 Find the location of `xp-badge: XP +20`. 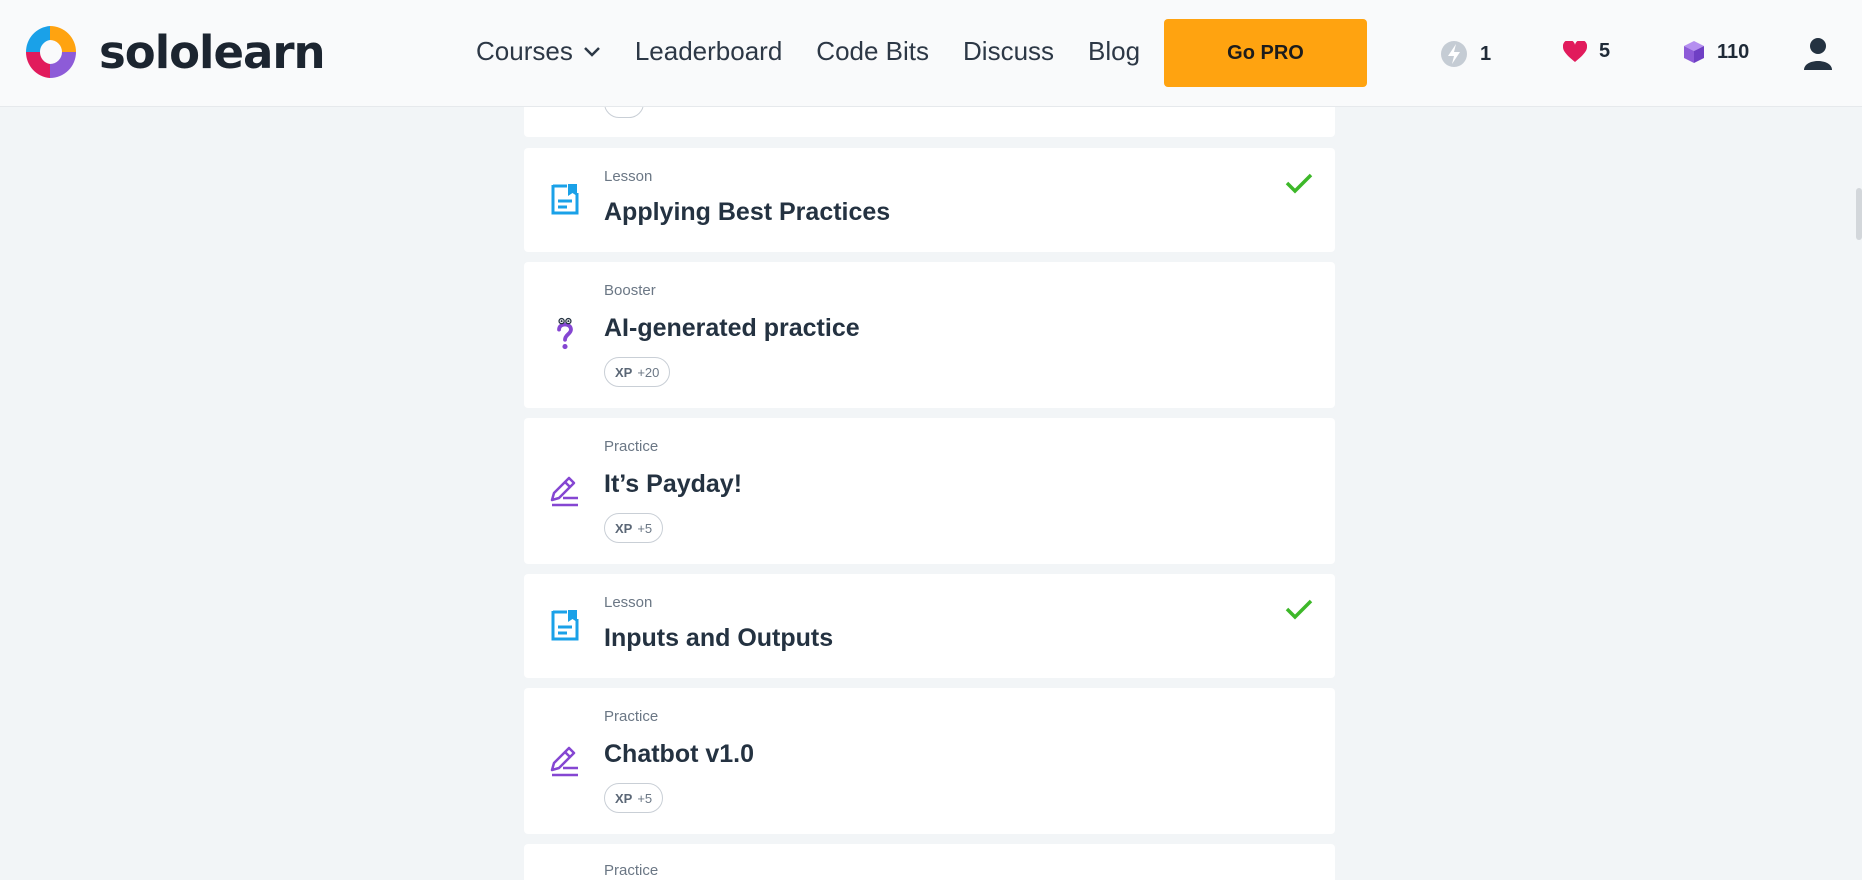

xp-badge: XP +20 is located at coordinates (637, 372).